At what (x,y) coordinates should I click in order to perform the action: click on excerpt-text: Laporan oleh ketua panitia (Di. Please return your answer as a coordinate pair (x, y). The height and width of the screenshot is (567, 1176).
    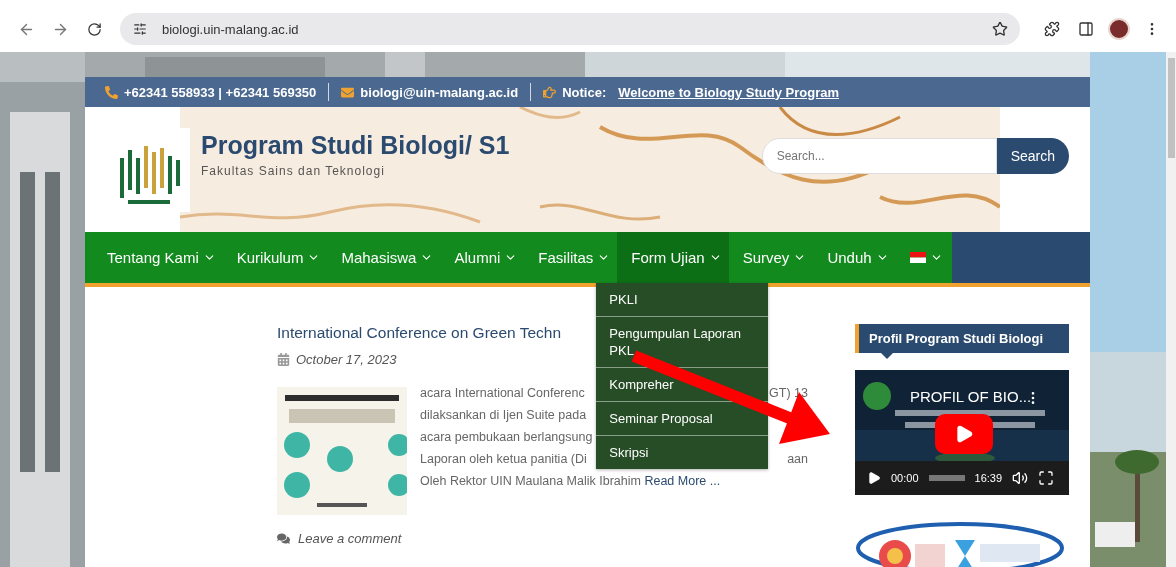
    Looking at the image, I should click on (503, 459).